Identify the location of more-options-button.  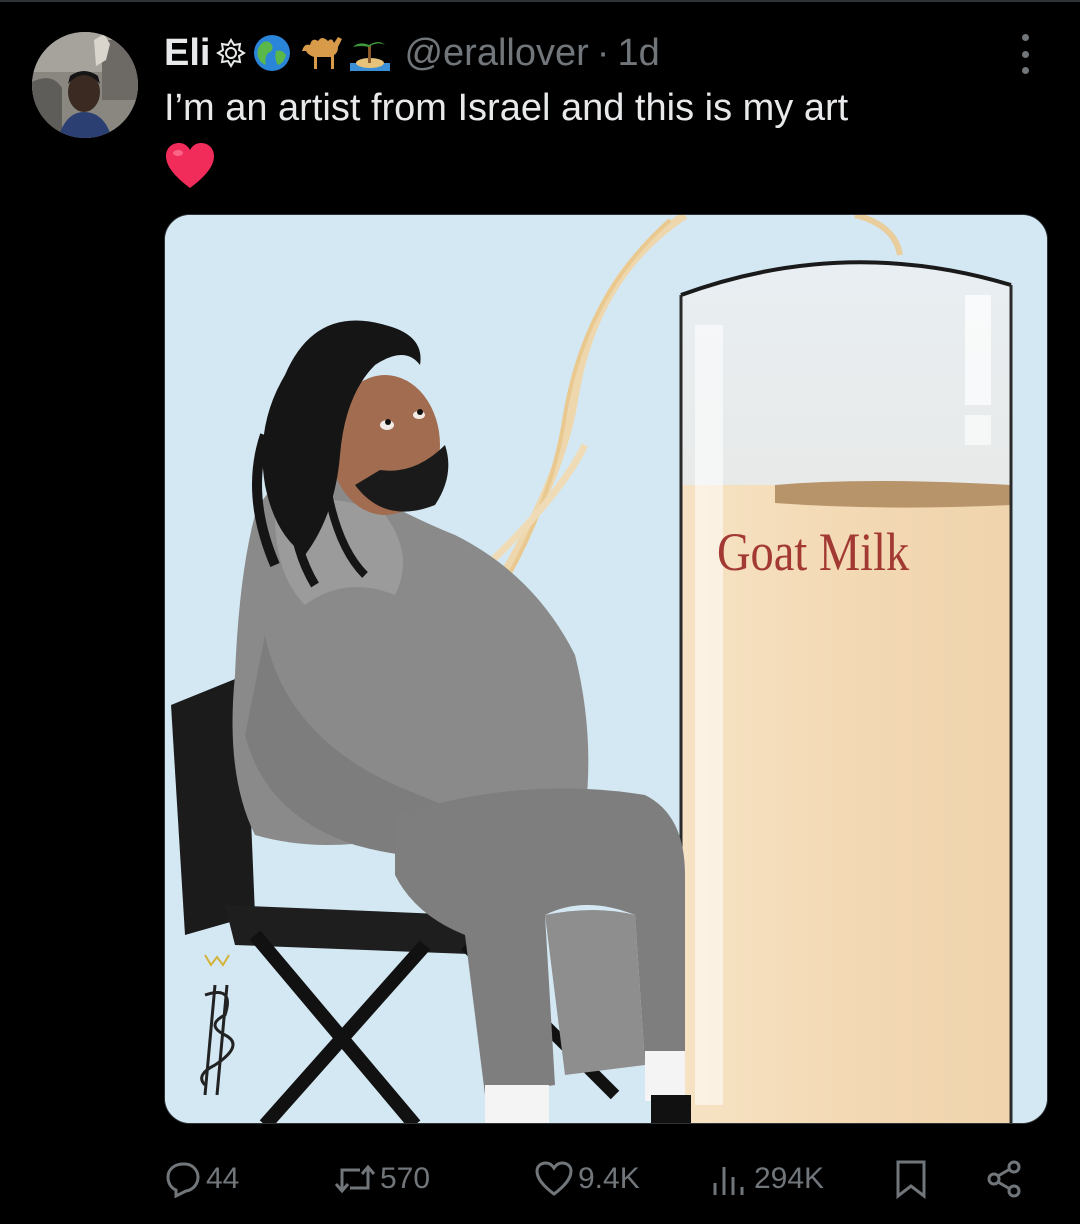
(1025, 54).